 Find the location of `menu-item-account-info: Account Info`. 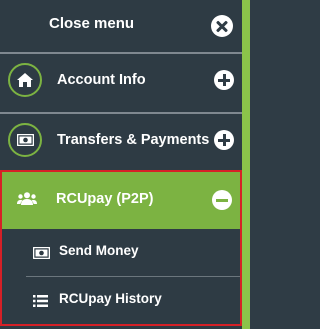

menu-item-account-info: Account Info is located at coordinates (121, 83).